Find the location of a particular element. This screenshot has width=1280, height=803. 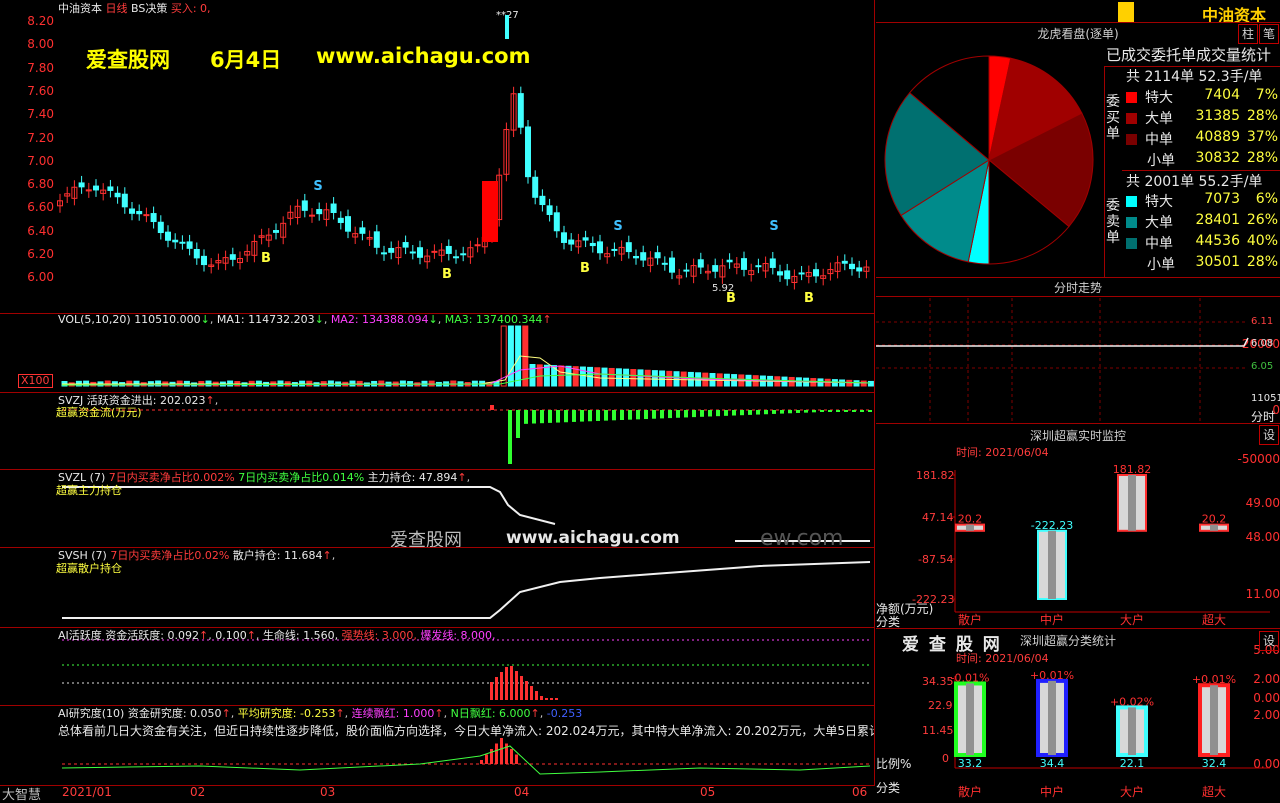

class-value-label: 34.4 is located at coordinates (1052, 763).